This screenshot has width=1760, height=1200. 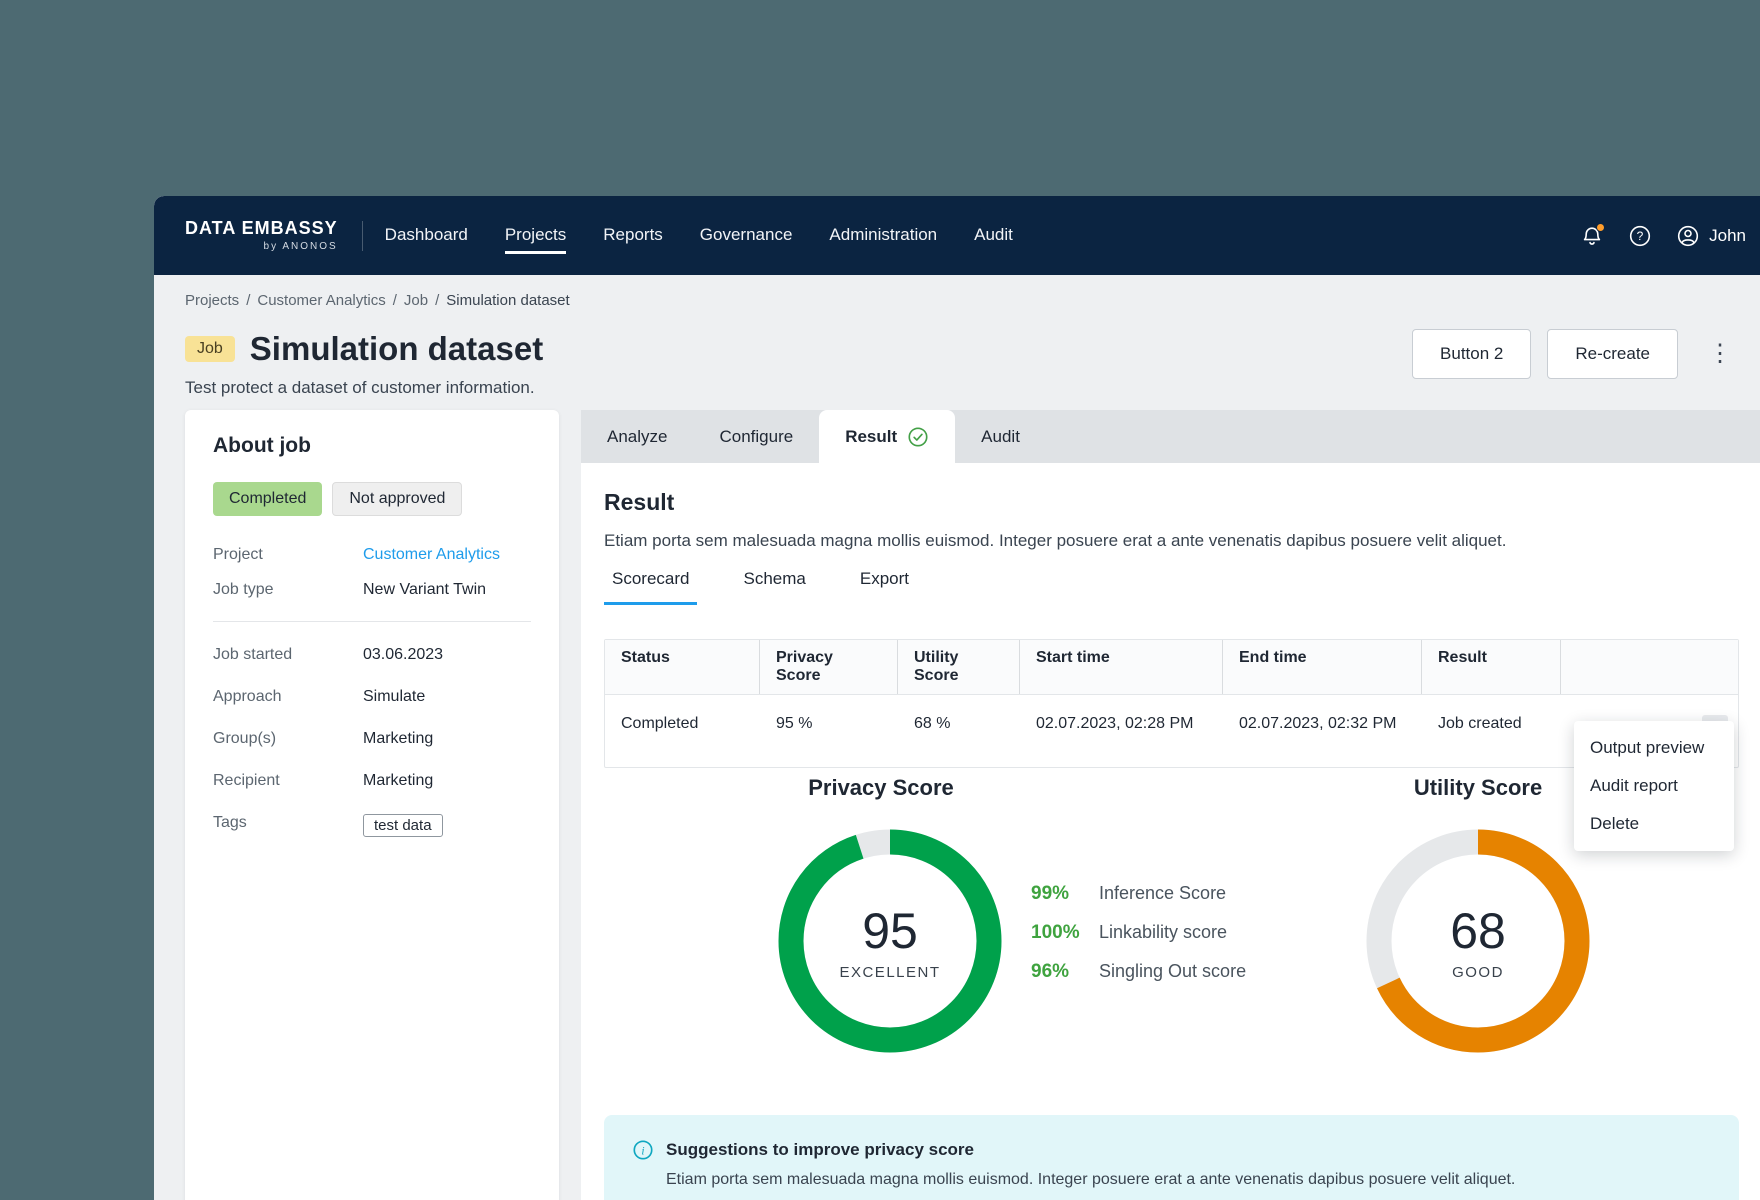 I want to click on utility-score-value-wrap: 68 GOOD, so click(x=1478, y=941).